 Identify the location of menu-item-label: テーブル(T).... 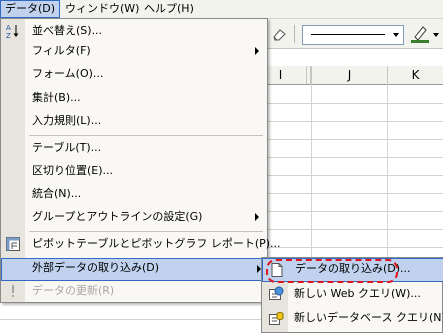
(67, 147).